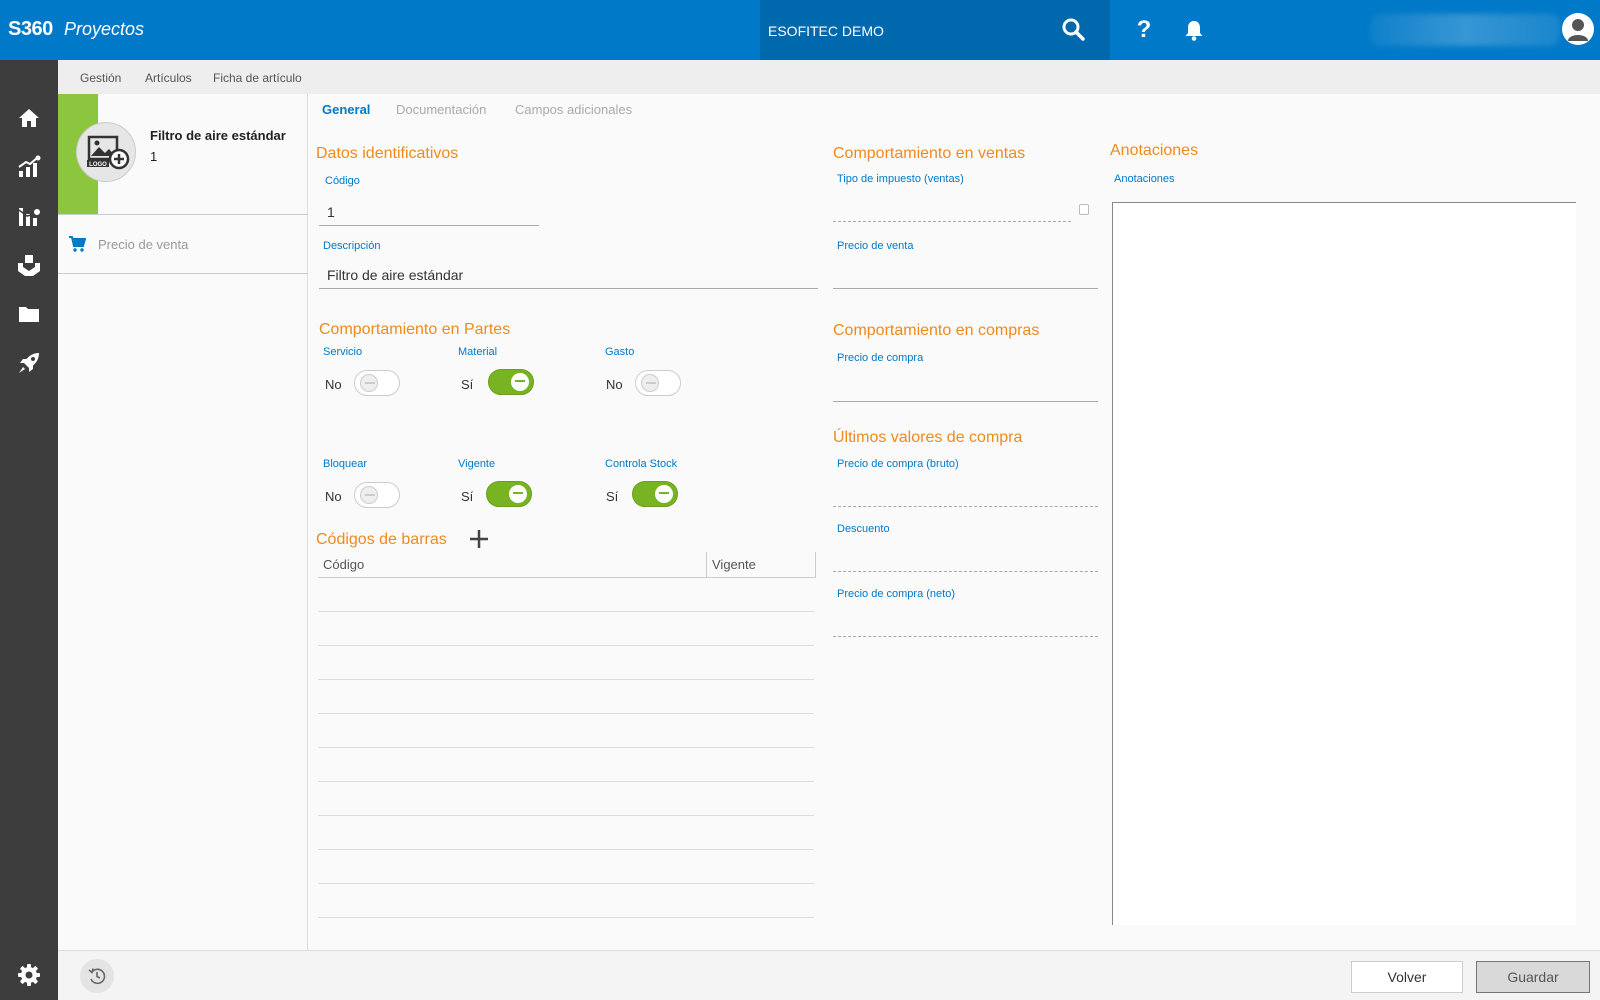 This screenshot has height=1000, width=1600. I want to click on gross-purchase-price-input, so click(965, 493).